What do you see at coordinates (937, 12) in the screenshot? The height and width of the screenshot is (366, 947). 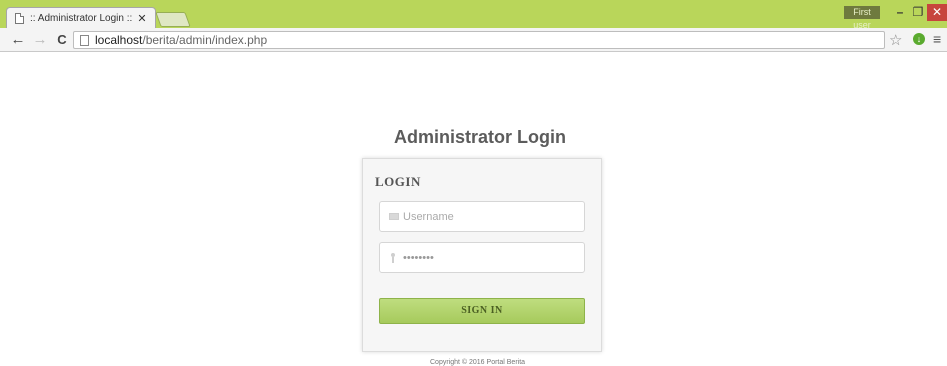 I see `close-window-icon: ✕` at bounding box center [937, 12].